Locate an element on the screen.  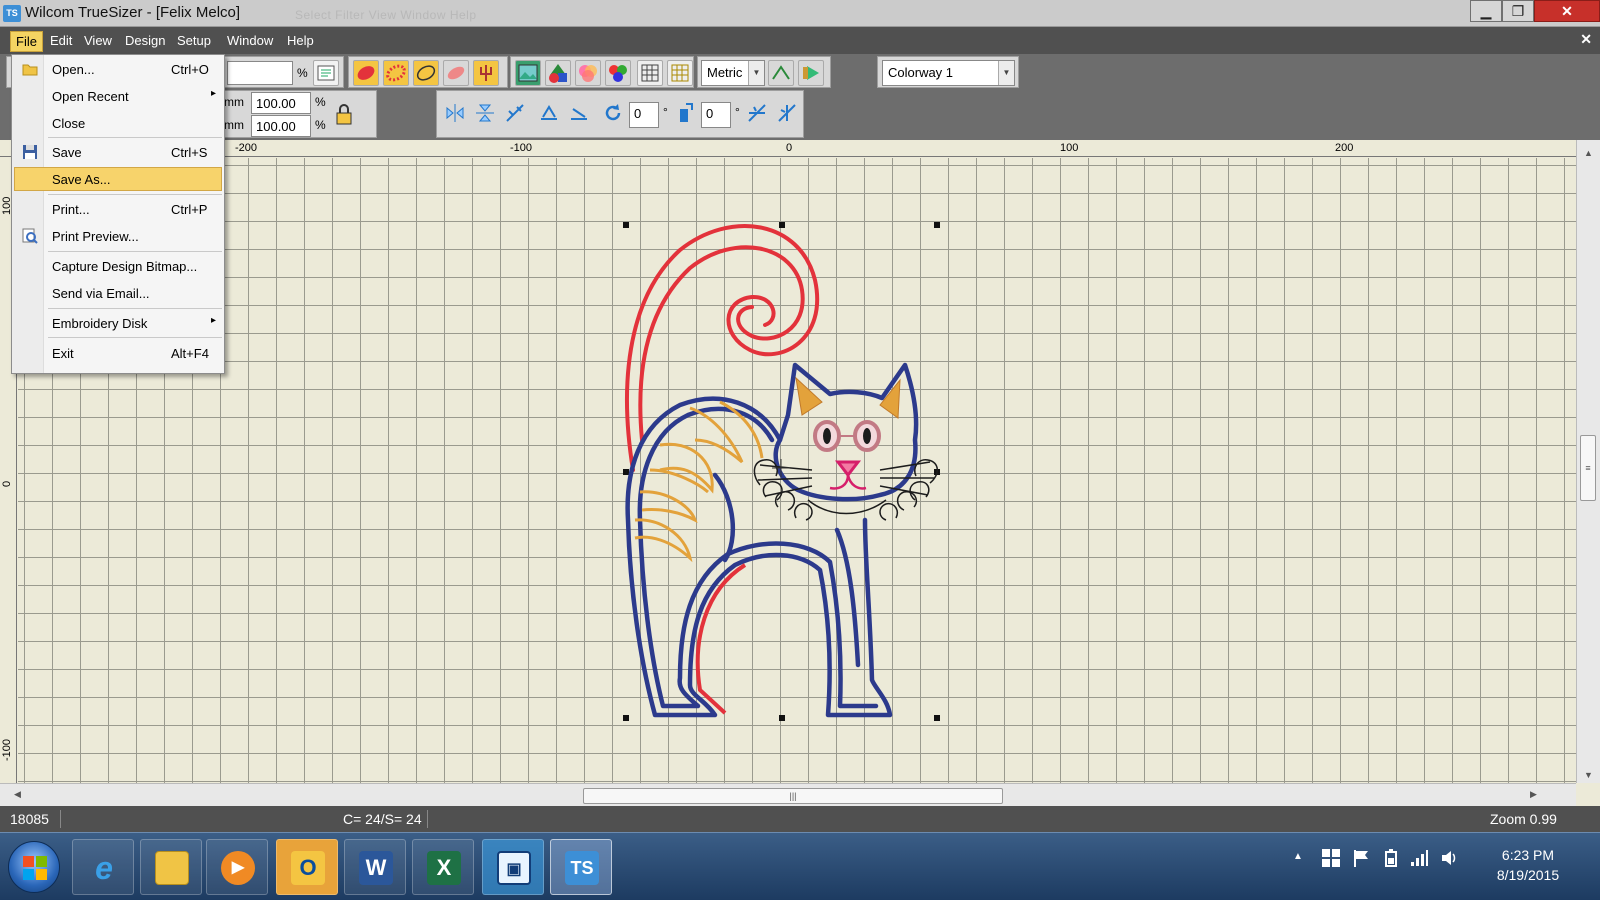
mirror-vertical-icon is located at coordinates (486, 114).